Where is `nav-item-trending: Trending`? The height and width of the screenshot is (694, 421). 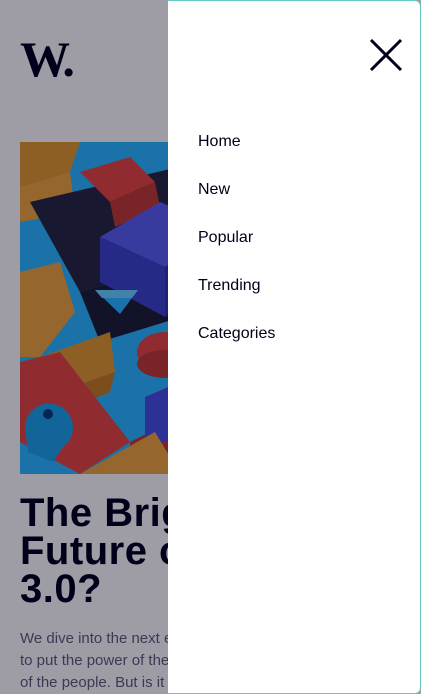 nav-item-trending: Trending is located at coordinates (236, 299).